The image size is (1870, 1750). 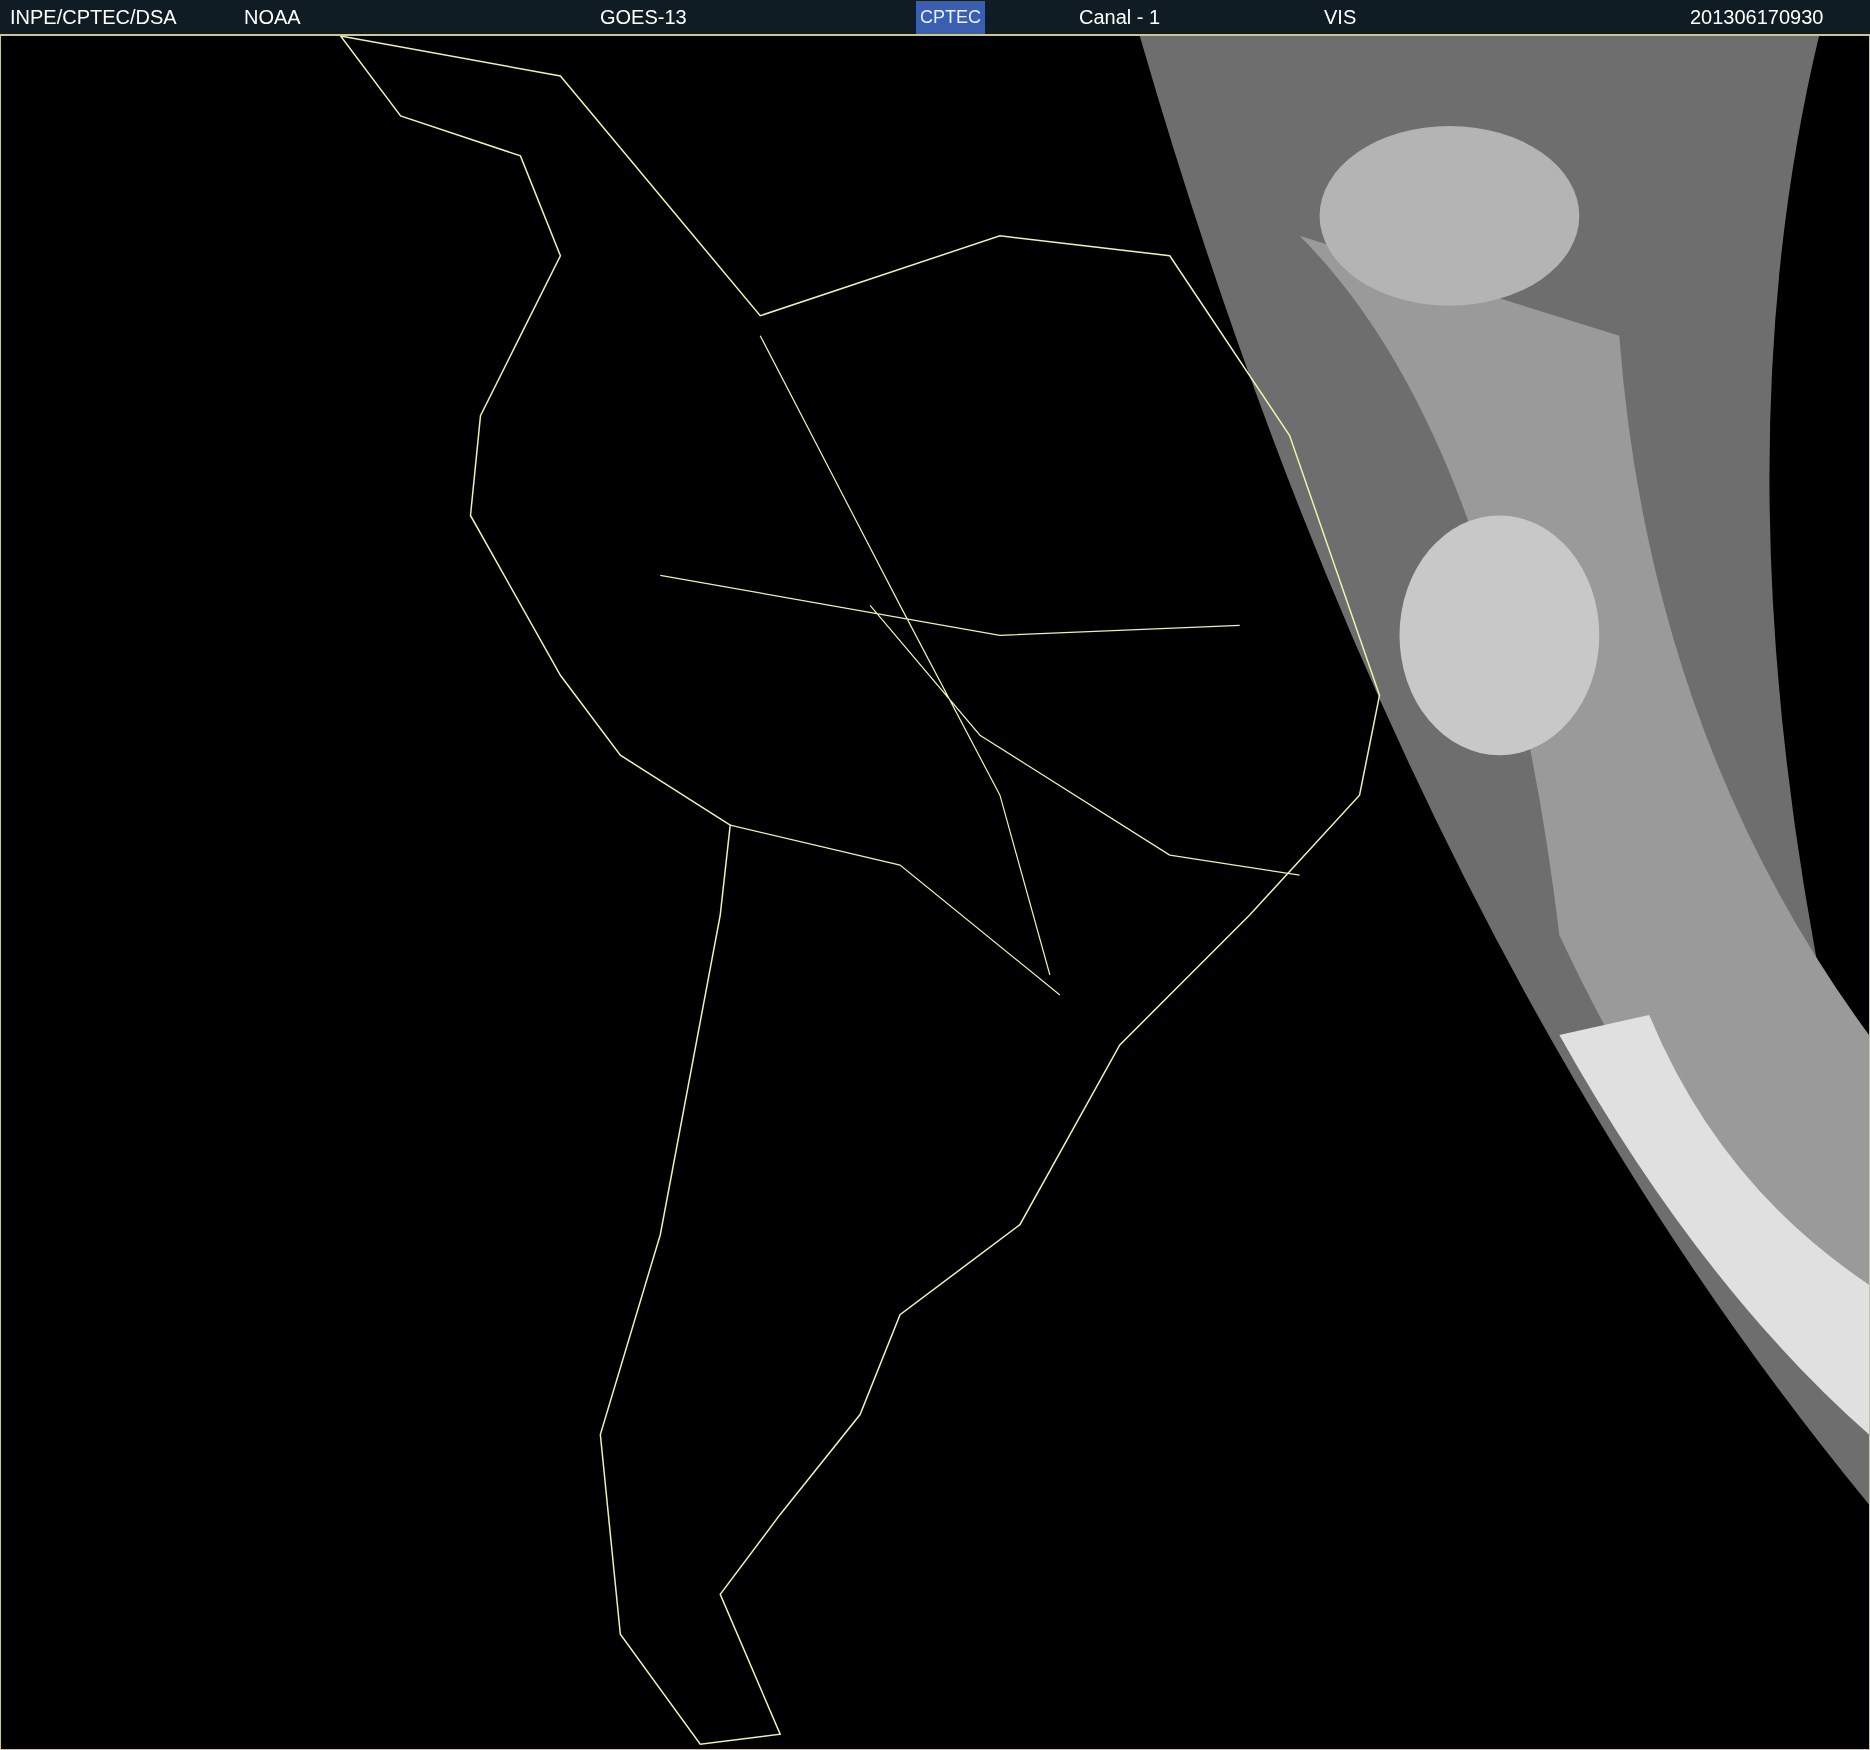 I want to click on satellite-label: GOES-13, so click(x=644, y=17).